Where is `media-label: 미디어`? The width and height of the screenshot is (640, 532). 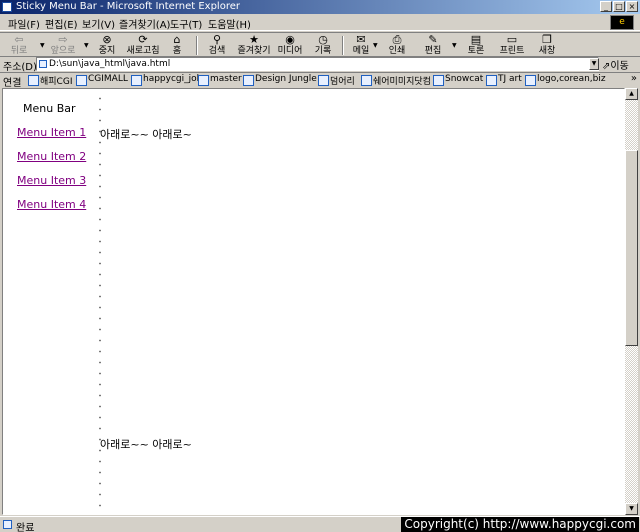 media-label: 미디어 is located at coordinates (290, 51).